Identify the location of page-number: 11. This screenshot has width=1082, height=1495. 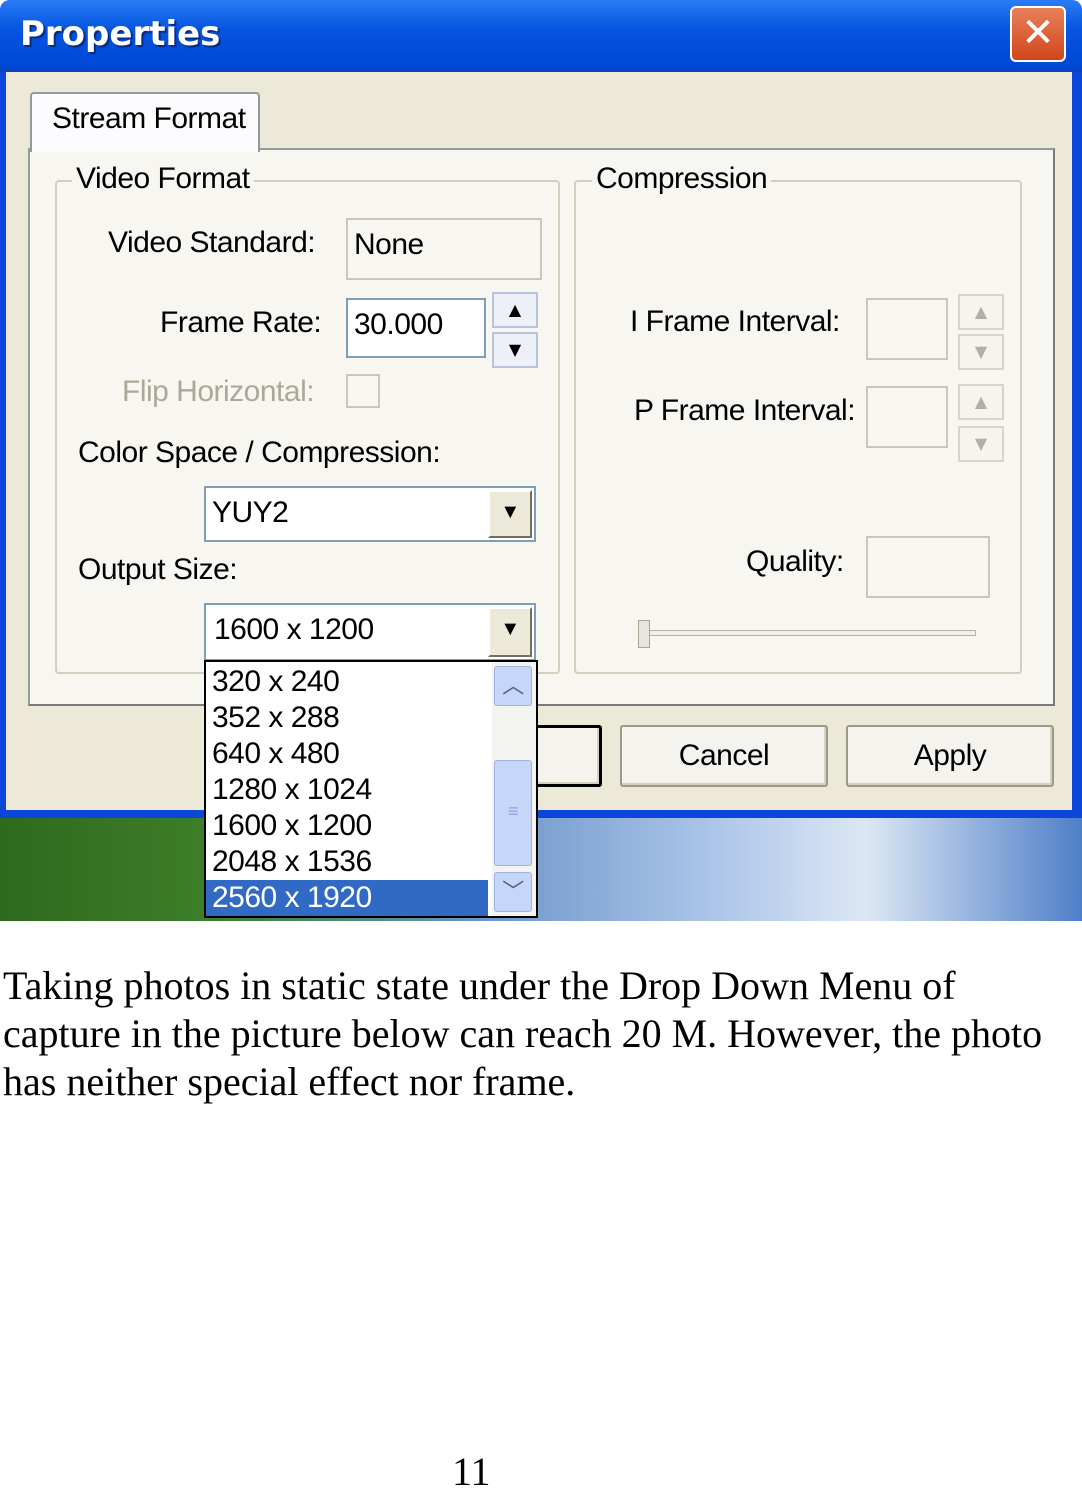
(471, 1471).